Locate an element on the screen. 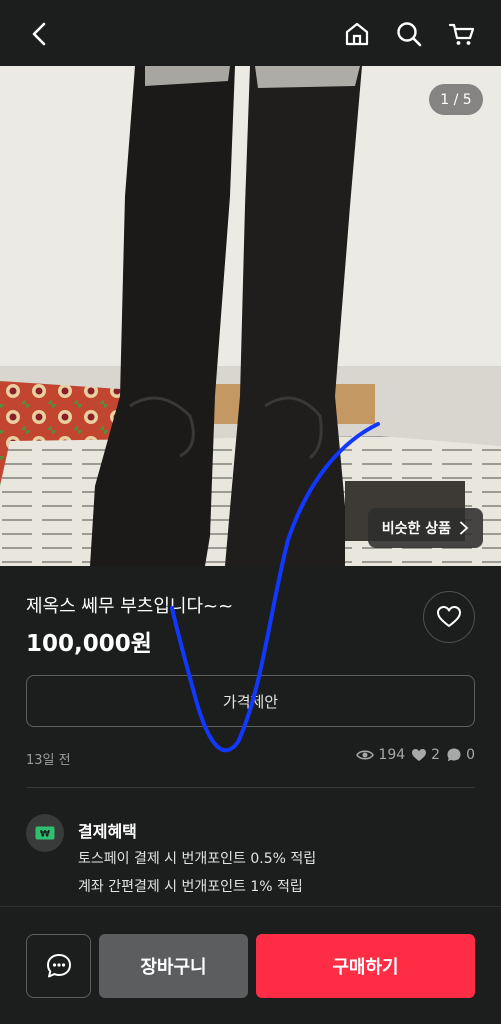  views-count: 194 is located at coordinates (392, 755).